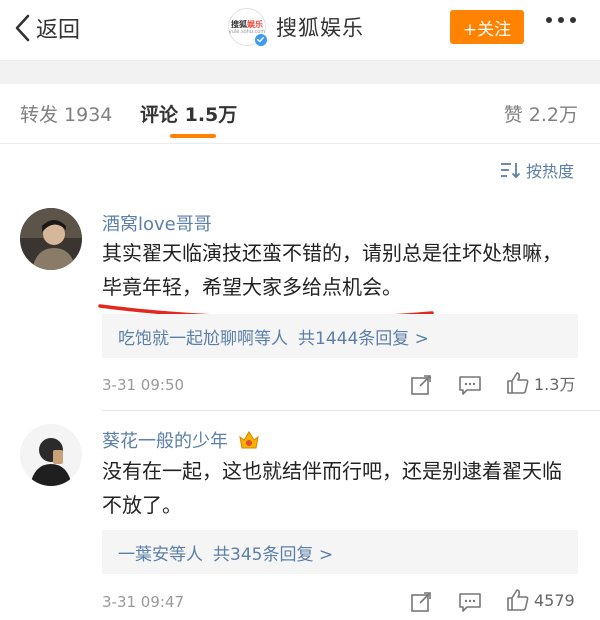  What do you see at coordinates (363, 338) in the screenshot?
I see `reply-count: 共1444条回复 >` at bounding box center [363, 338].